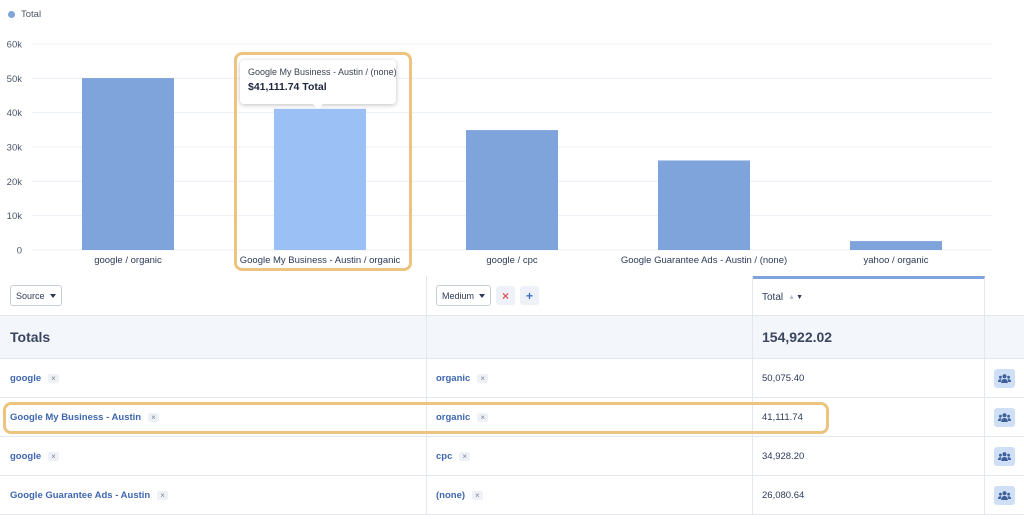 This screenshot has height=519, width=1024. I want to click on total-value: 26,080.64, so click(783, 495).